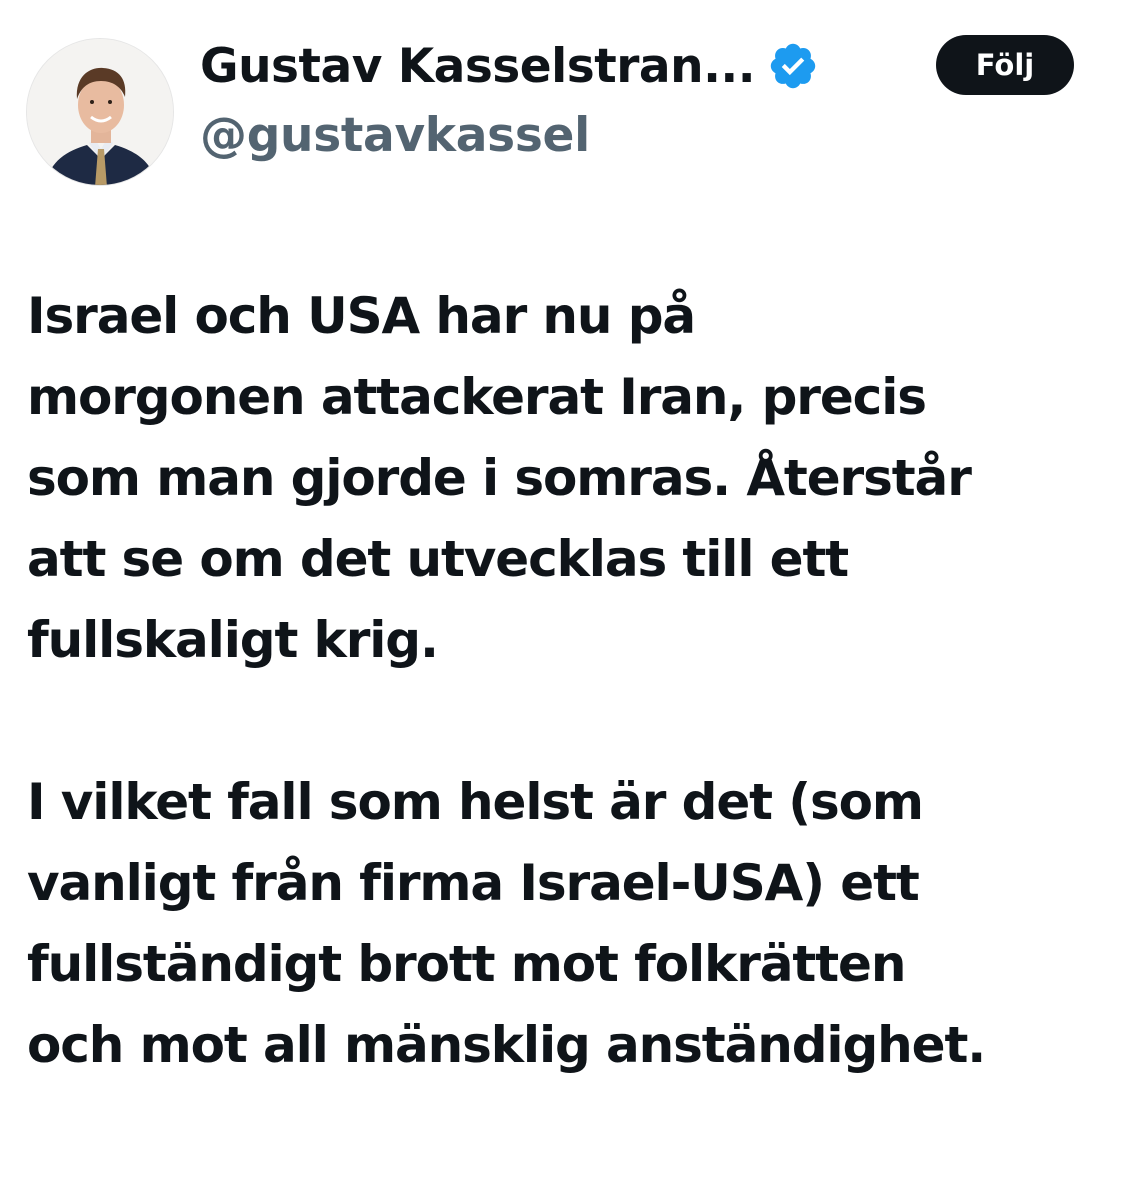 Image resolution: width=1122 pixels, height=1200 pixels. Describe the element at coordinates (361, 316) in the screenshot. I see `tweet-line: Israel och USA har nu på` at that location.